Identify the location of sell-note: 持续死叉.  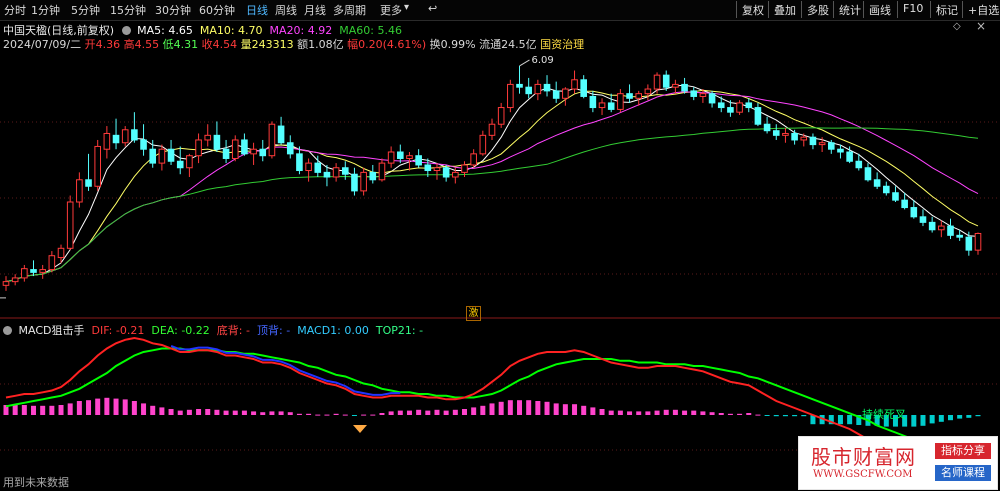
(884, 414).